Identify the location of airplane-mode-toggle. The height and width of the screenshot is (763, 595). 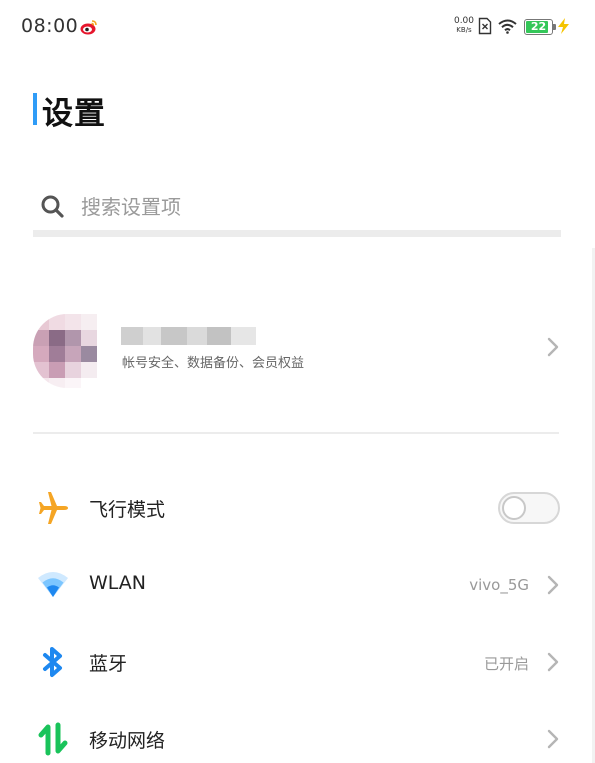
(529, 508).